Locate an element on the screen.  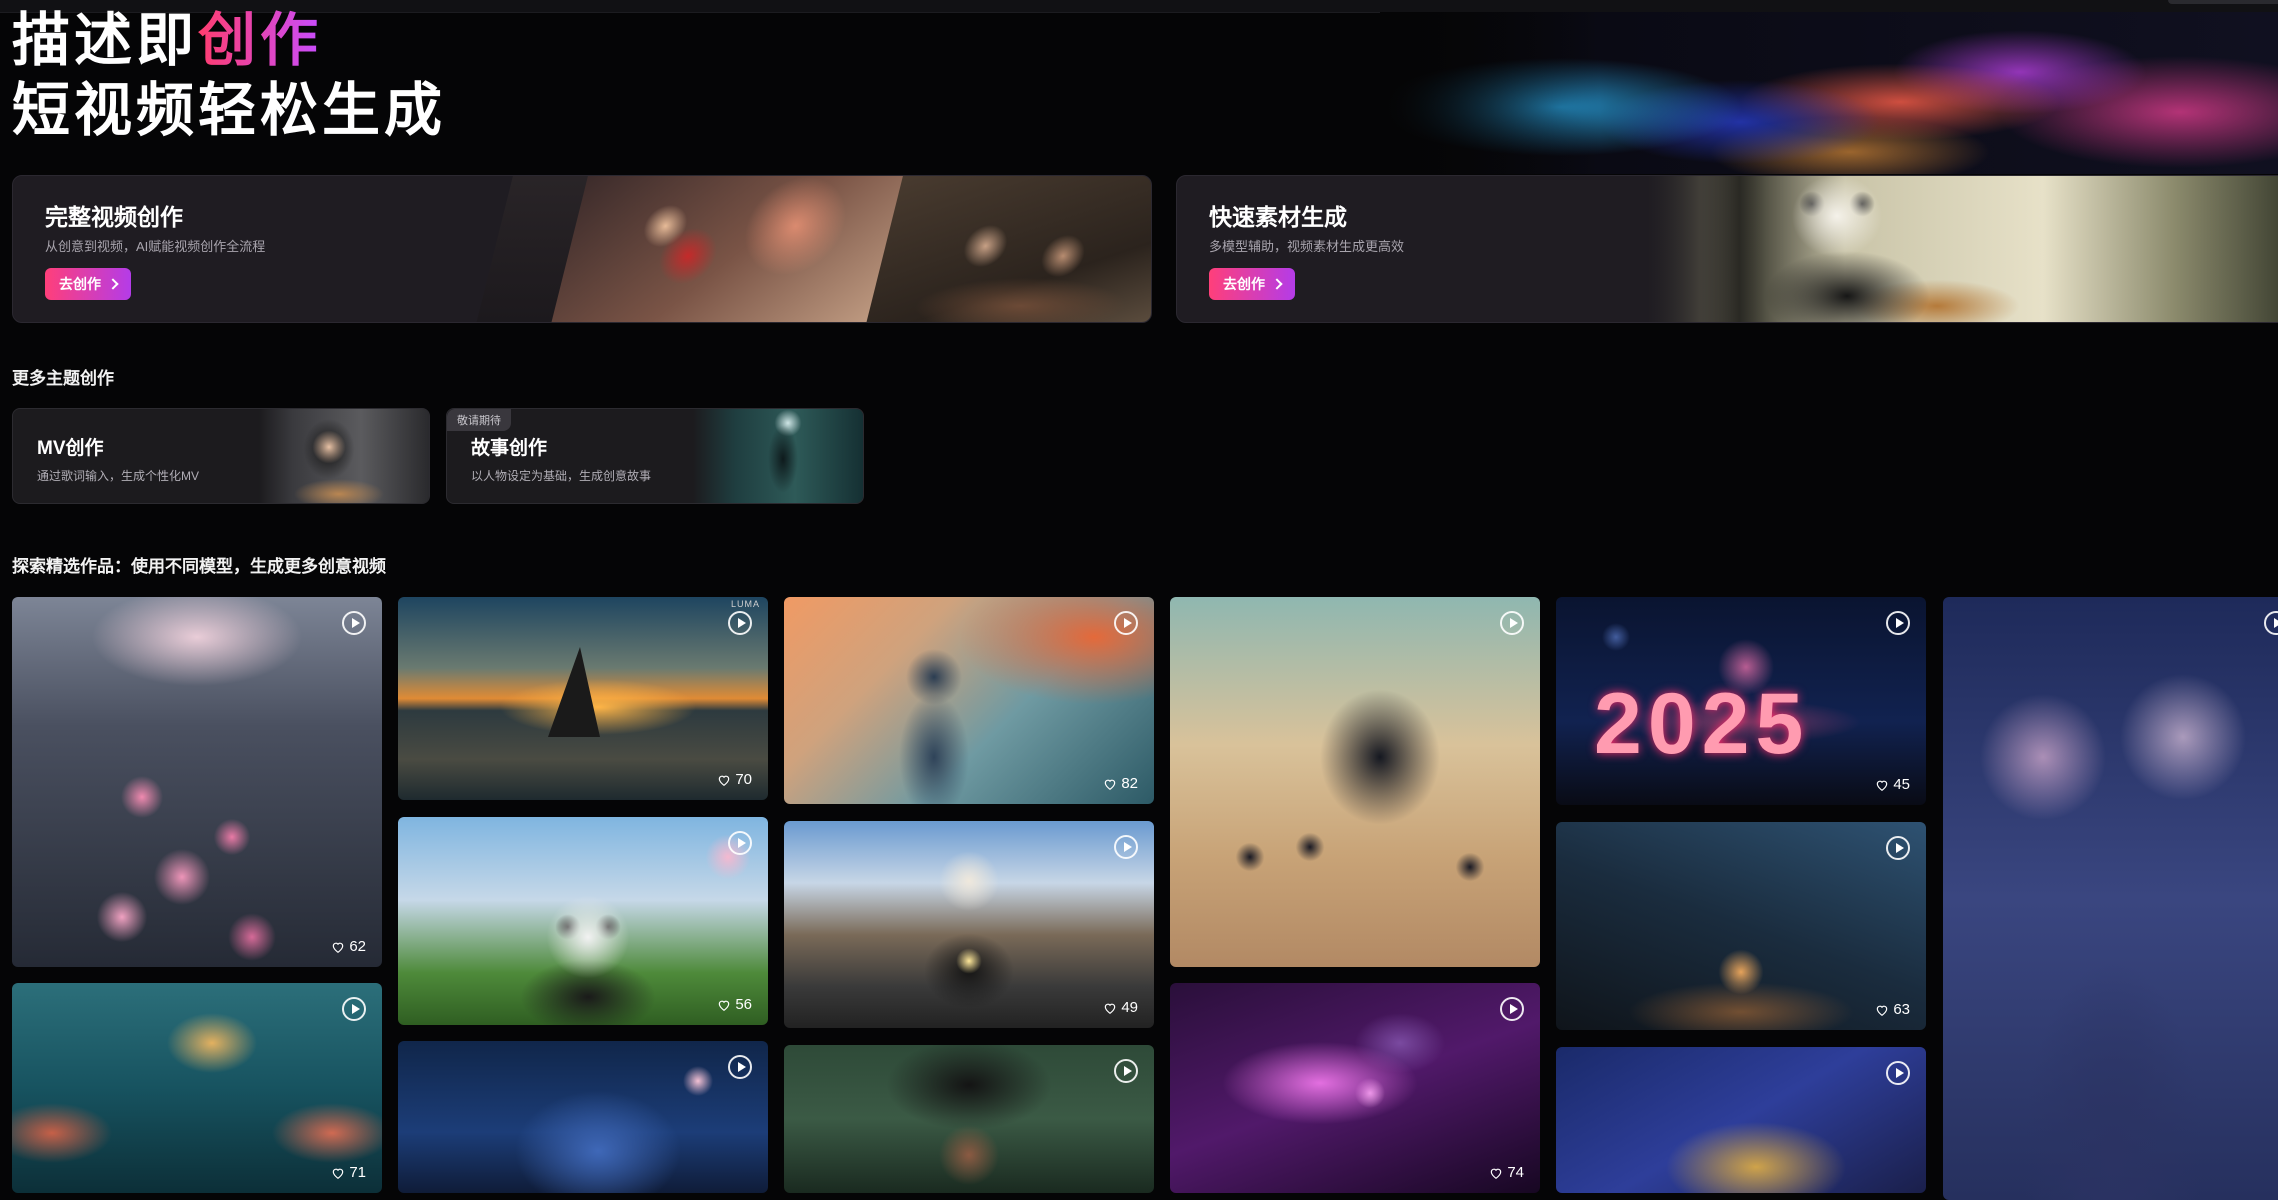
hero-title: 描述即创作 短视频轻松生成 is located at coordinates (229, 76).